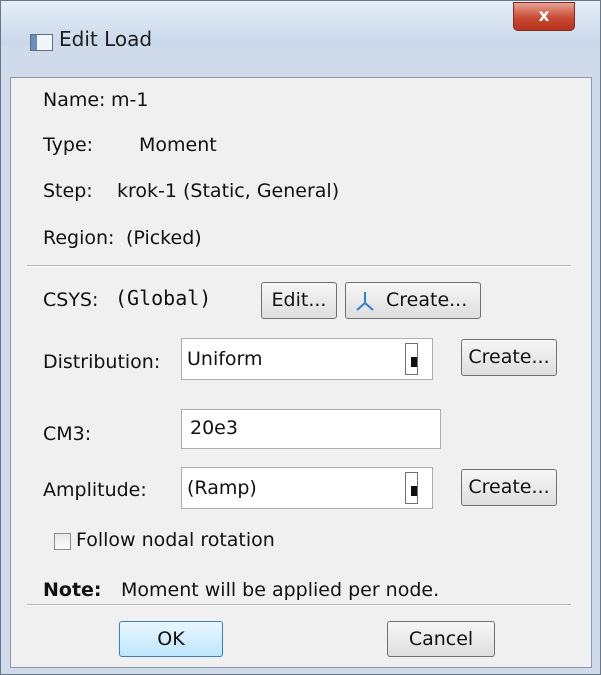 Image resolution: width=601 pixels, height=675 pixels. Describe the element at coordinates (163, 298) in the screenshot. I see `csys-value: (Global)` at that location.